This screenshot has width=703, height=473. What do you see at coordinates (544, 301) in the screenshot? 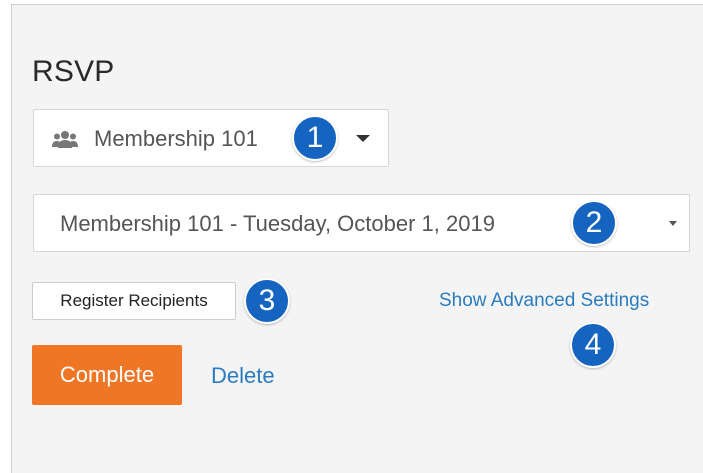
I see `show-advanced-settings-link: Show Advanced Settings` at bounding box center [544, 301].